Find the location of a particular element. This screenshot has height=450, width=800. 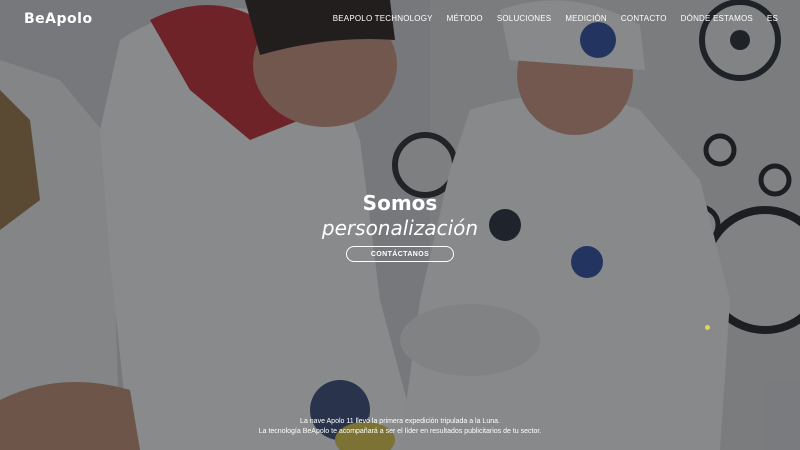

nav-item-donde-estamos: DÓNDE ESTAMOS is located at coordinates (717, 18).